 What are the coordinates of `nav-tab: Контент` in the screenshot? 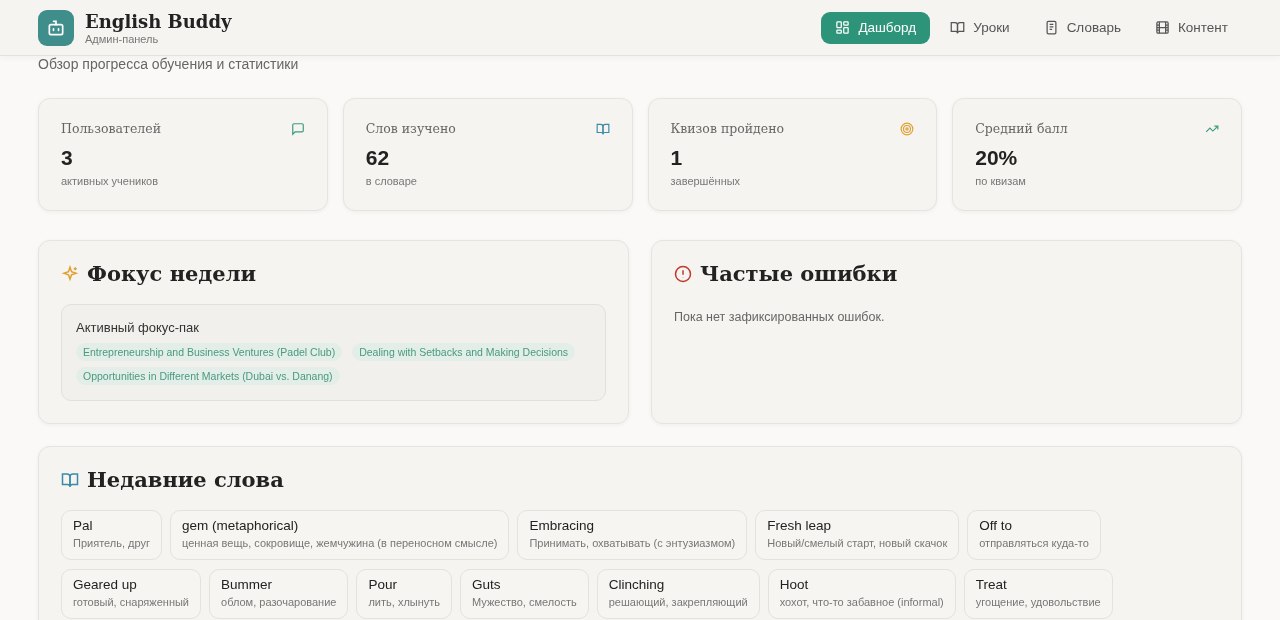 It's located at (1191, 27).